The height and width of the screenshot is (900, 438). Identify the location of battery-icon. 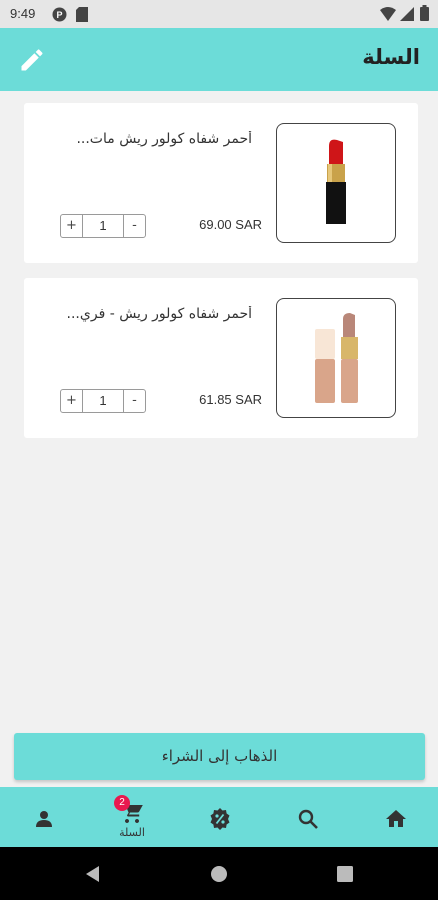
(424, 15).